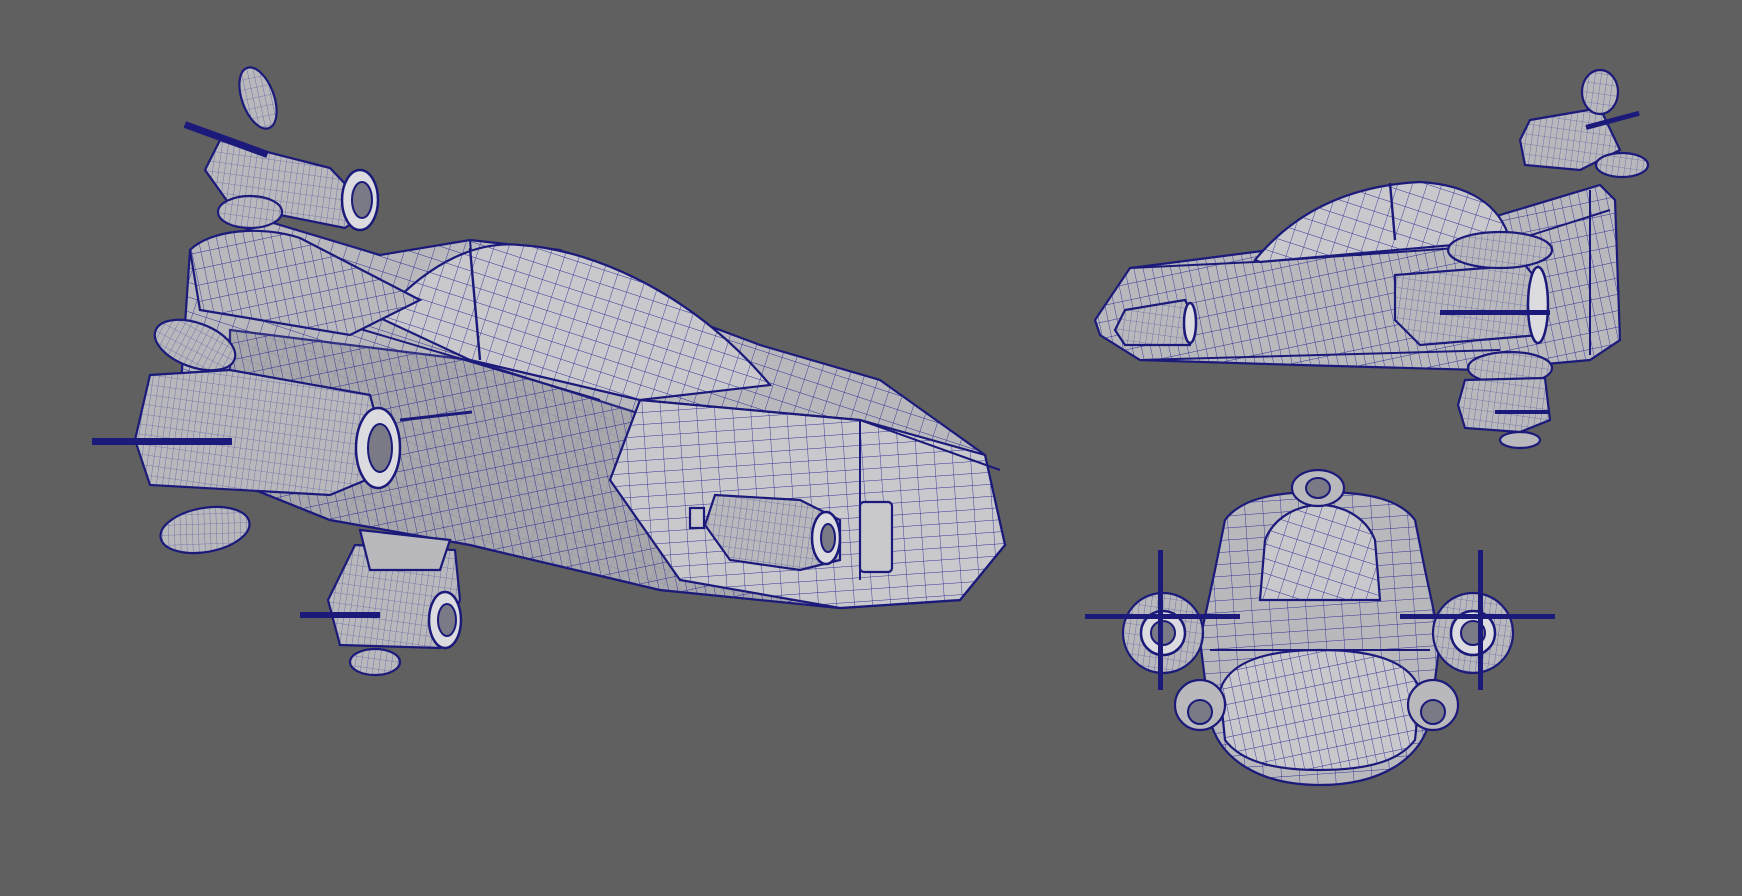 The height and width of the screenshot is (896, 1742). What do you see at coordinates (1320, 638) in the screenshot?
I see `front-hull` at bounding box center [1320, 638].